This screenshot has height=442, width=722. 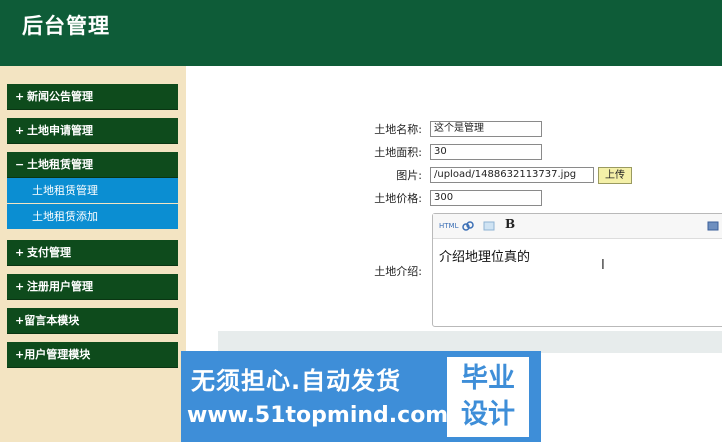 What do you see at coordinates (361, 33) in the screenshot?
I see `header: 后台管理` at bounding box center [361, 33].